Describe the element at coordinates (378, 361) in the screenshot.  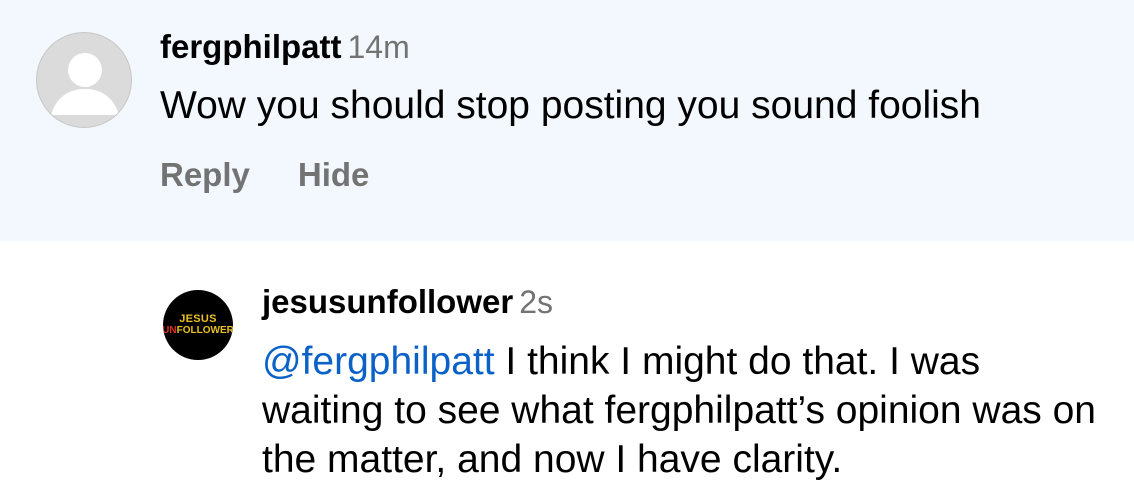
I see `mention-link: @fergphilpatt` at that location.